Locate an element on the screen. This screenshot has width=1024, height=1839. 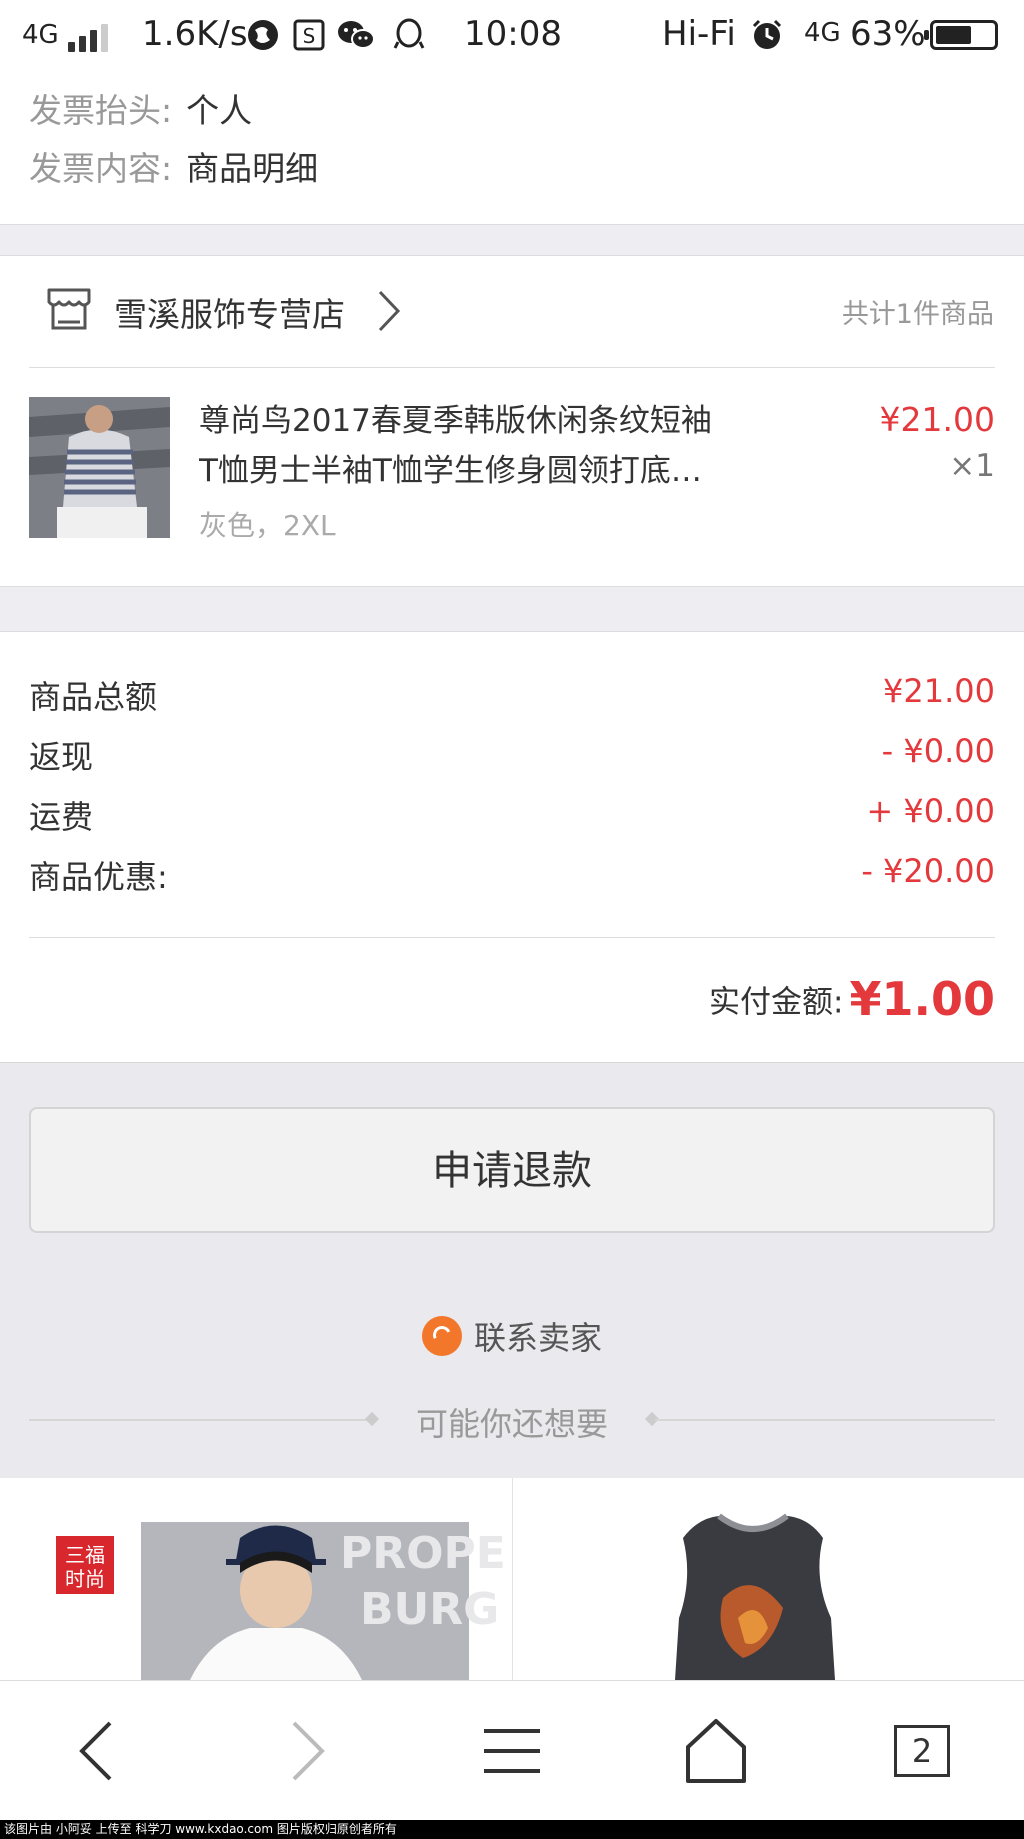
apply-refund-button: 申请退款 is located at coordinates (512, 1170).